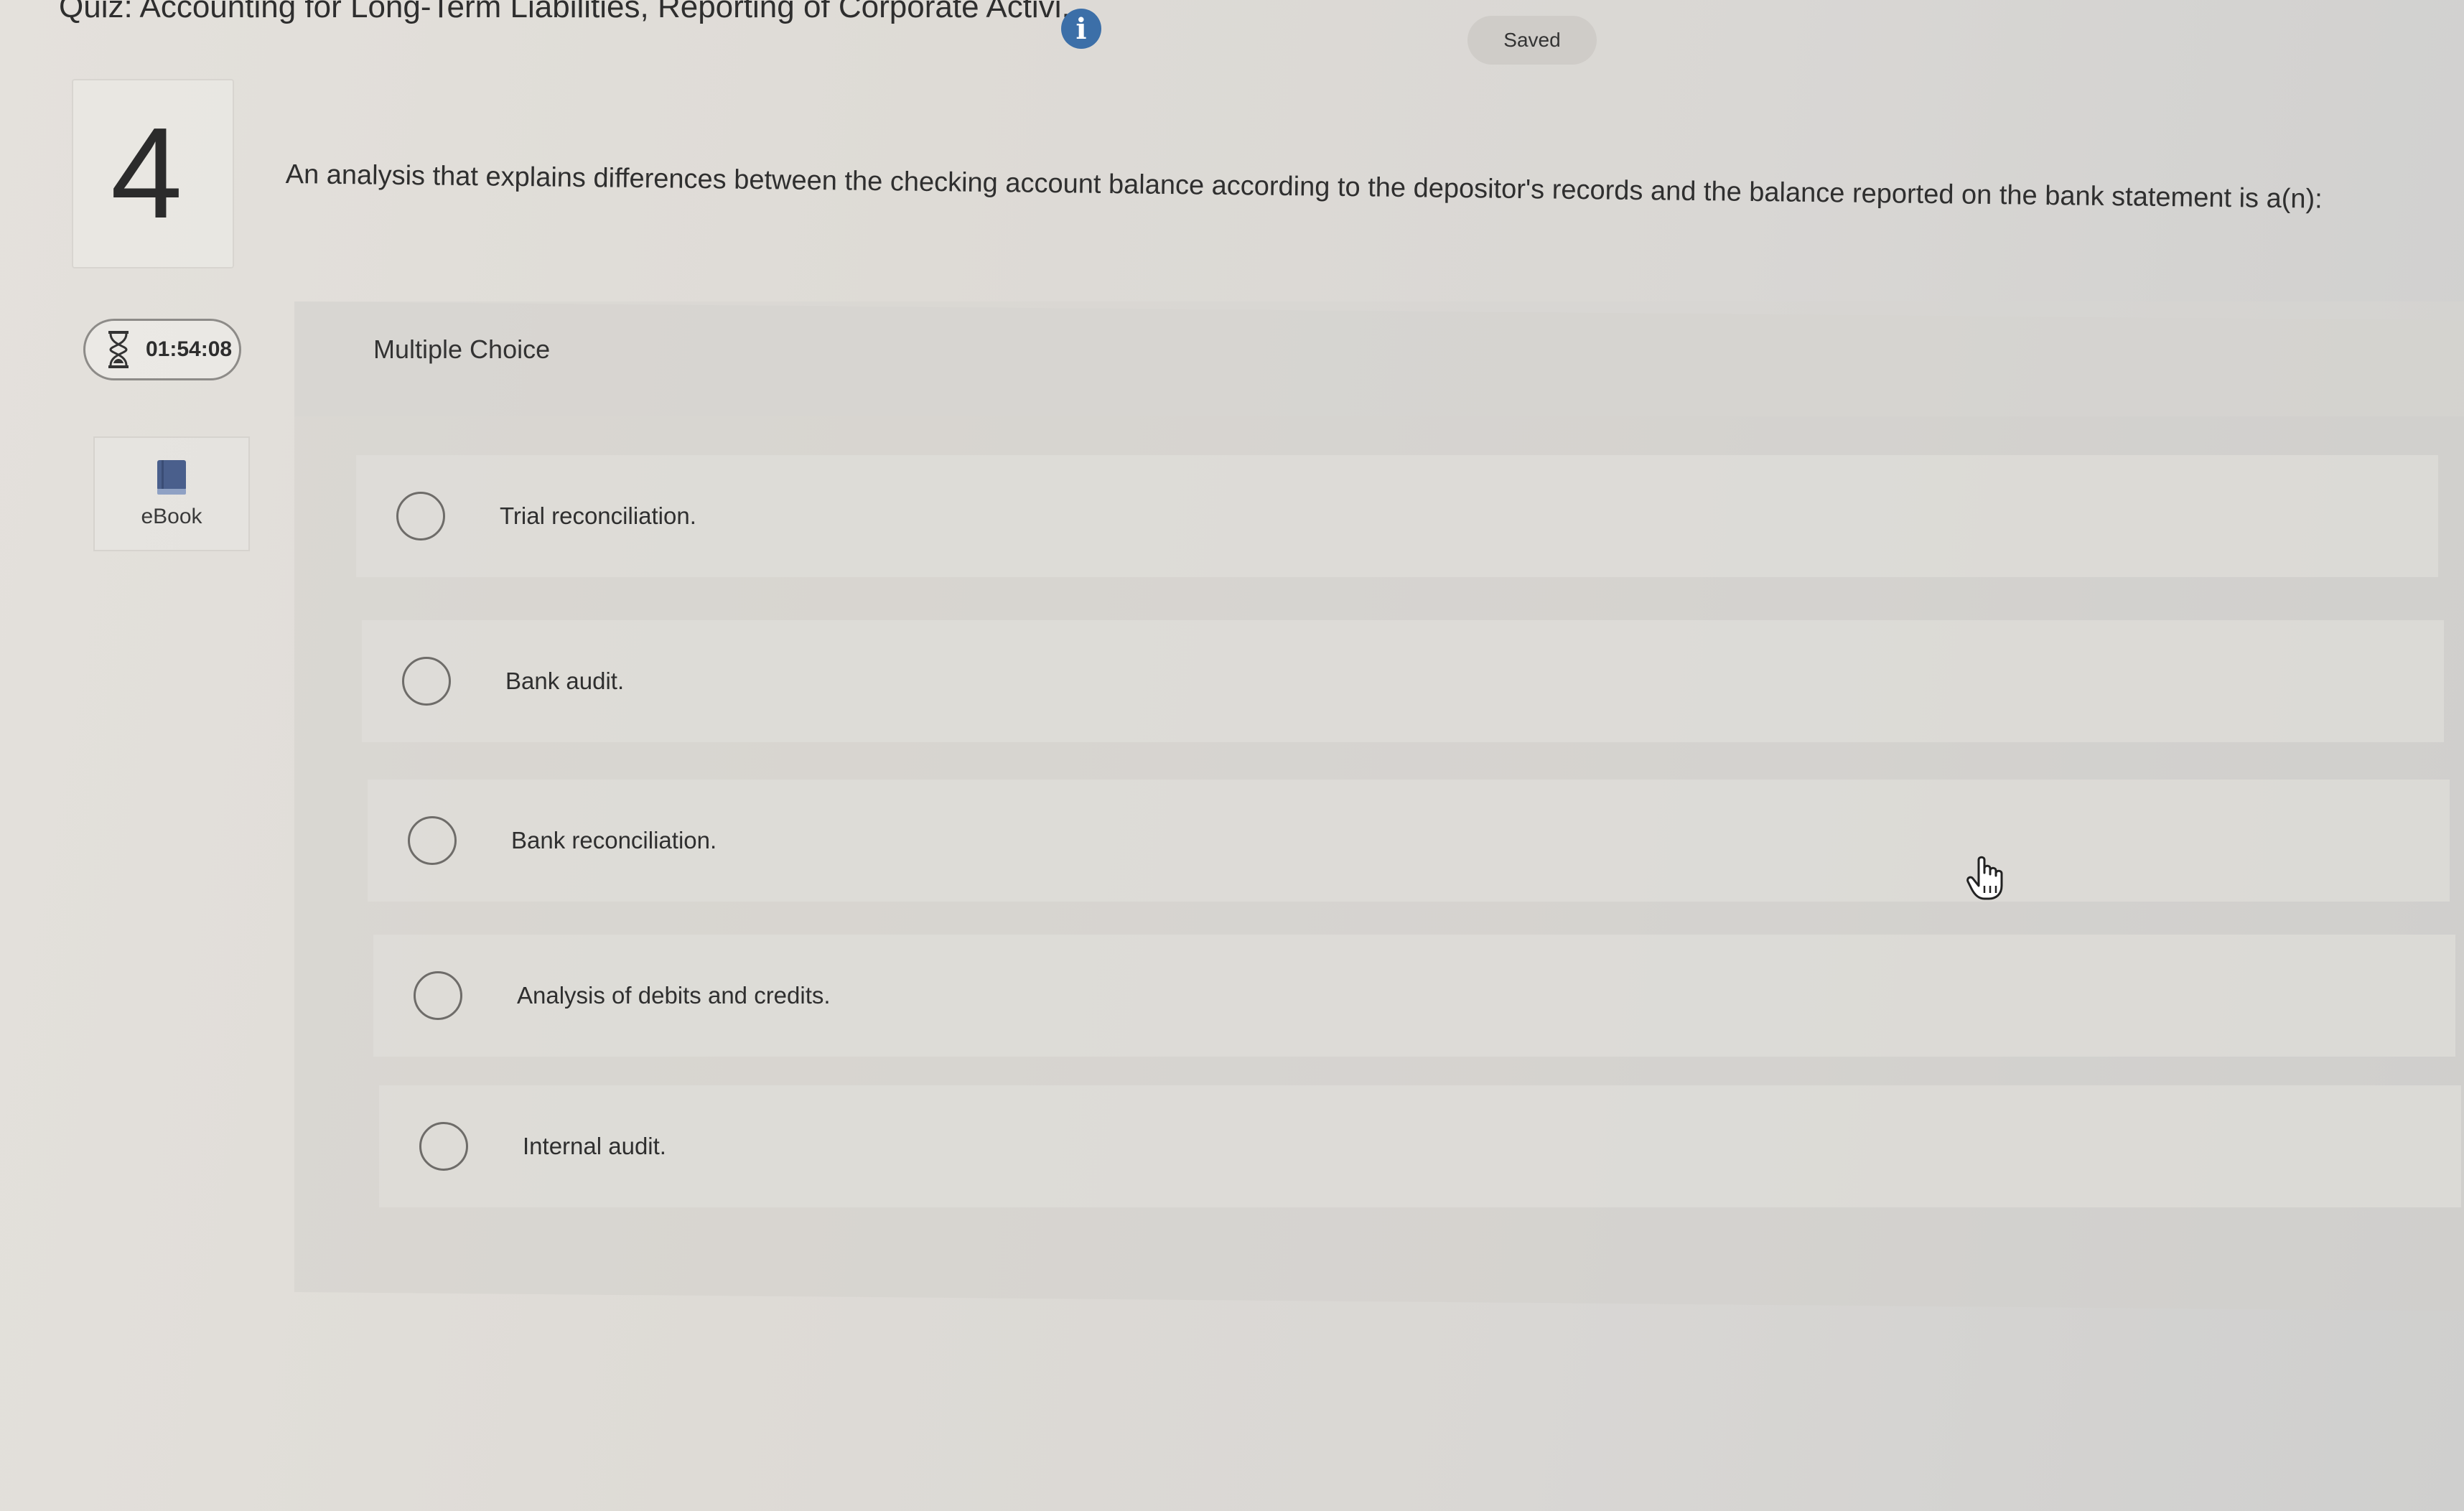 The height and width of the screenshot is (1511, 2464). I want to click on ebook-label: eBook, so click(171, 516).